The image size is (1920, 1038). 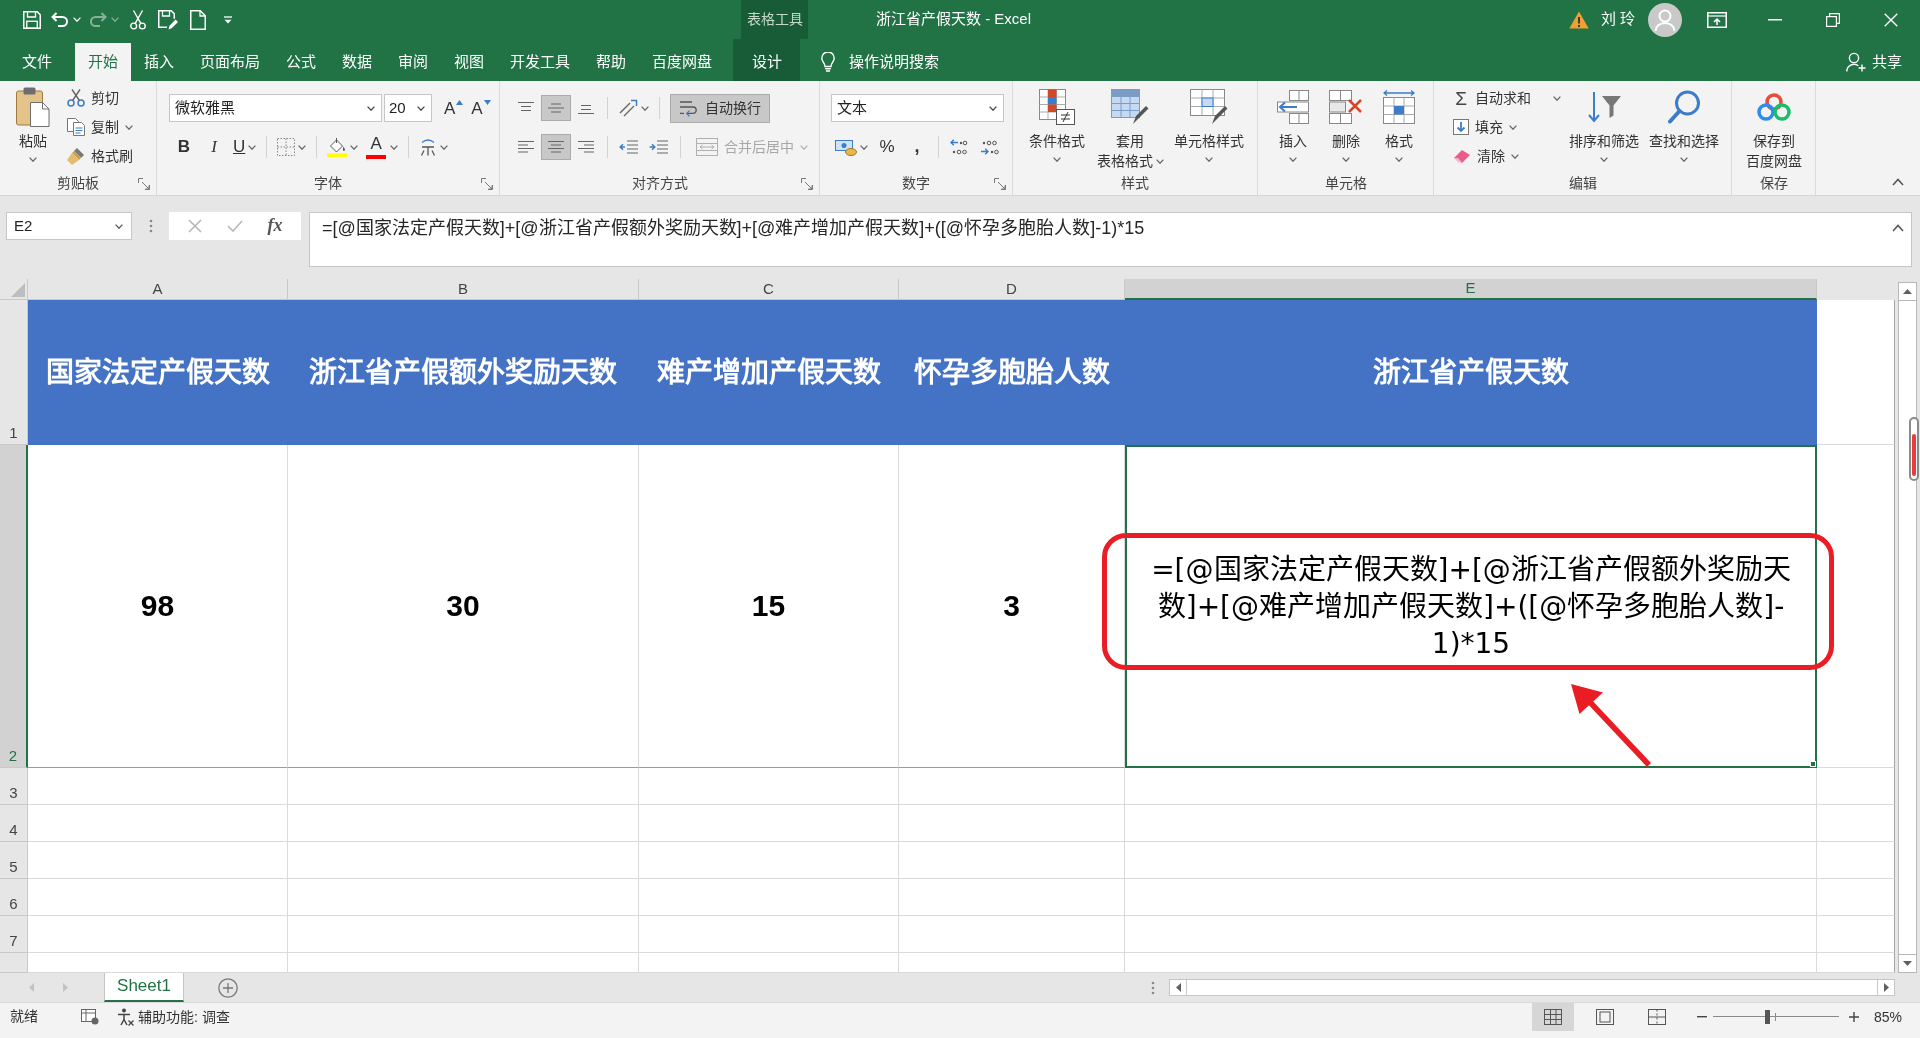 I want to click on select-all-triangle-icon, so click(x=18, y=290).